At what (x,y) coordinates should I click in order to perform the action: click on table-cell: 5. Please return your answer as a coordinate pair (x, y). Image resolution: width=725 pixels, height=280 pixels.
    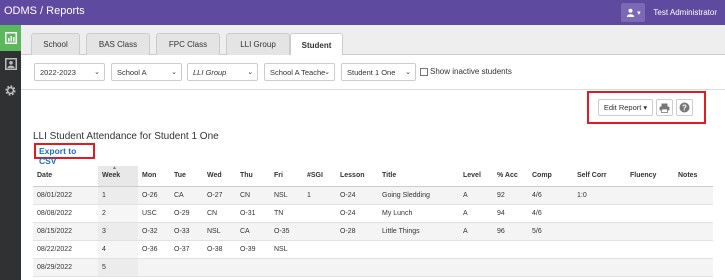
    Looking at the image, I should click on (118, 267).